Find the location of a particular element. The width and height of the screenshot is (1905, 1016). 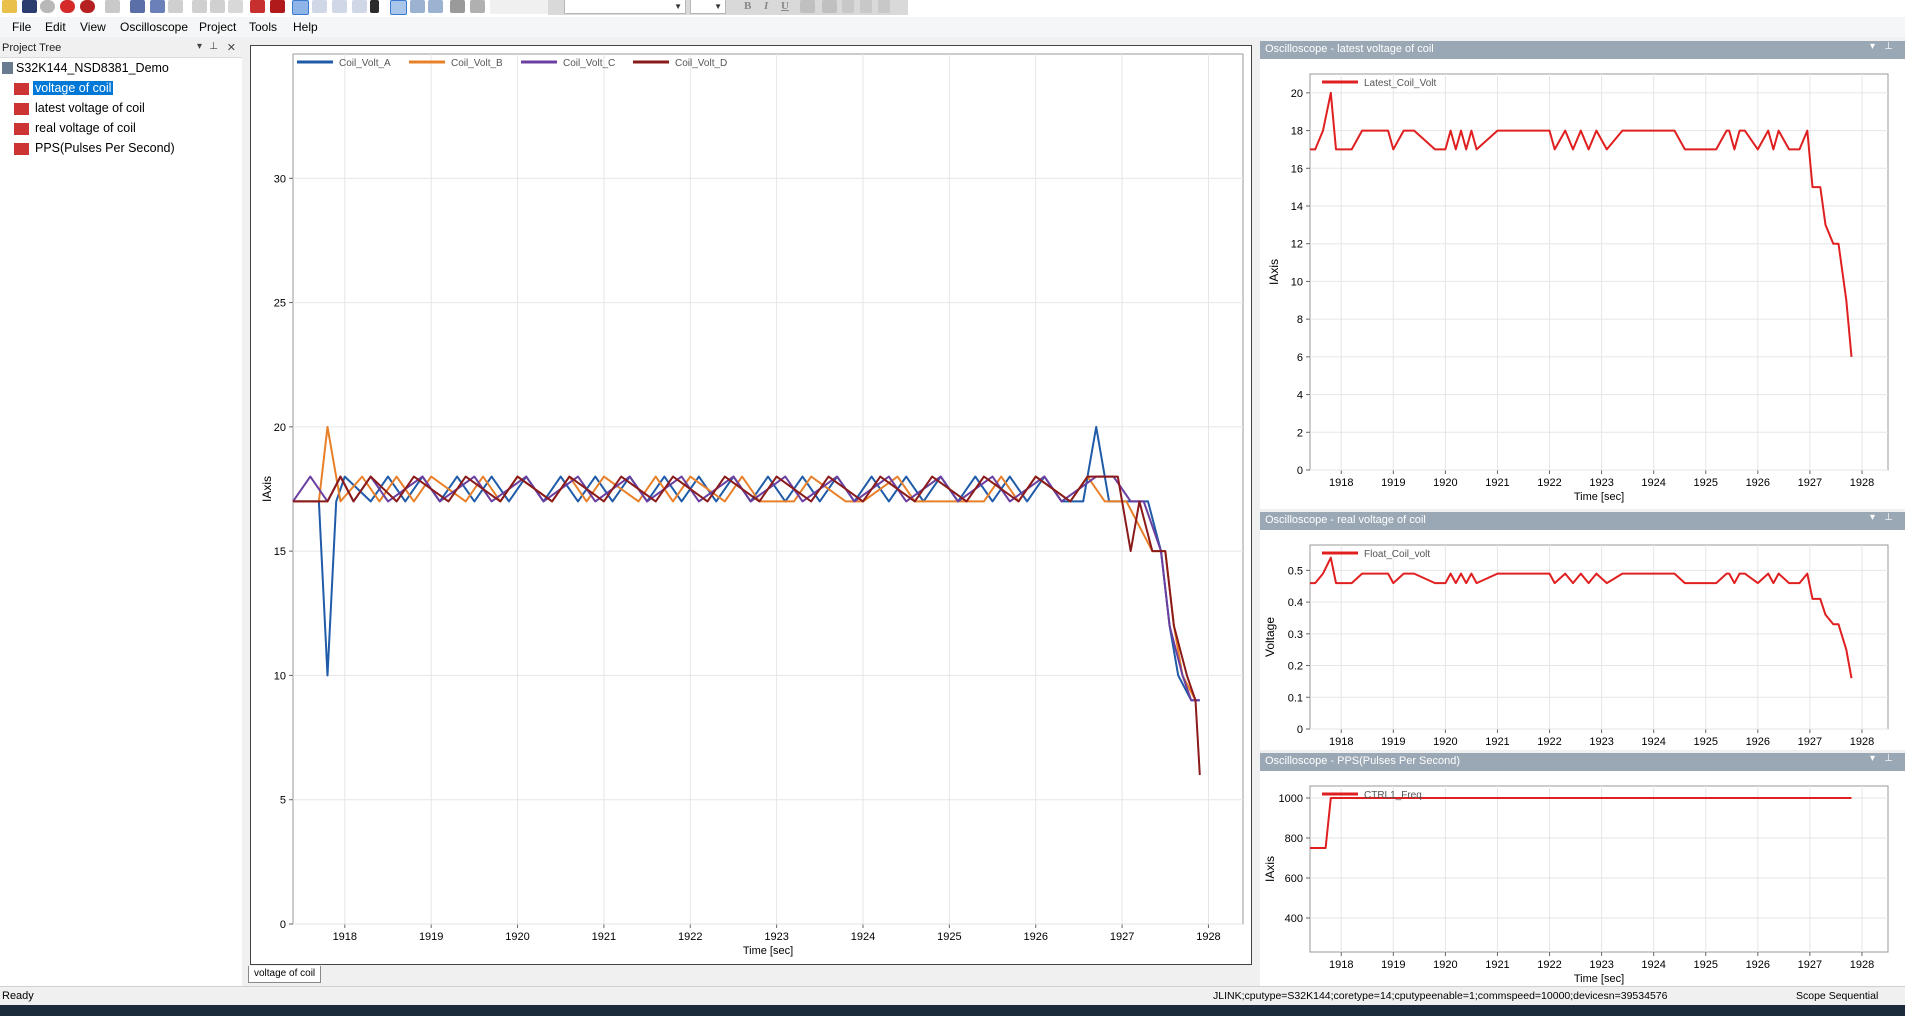

y-tick-label: 0.5 is located at coordinates (1295, 571).